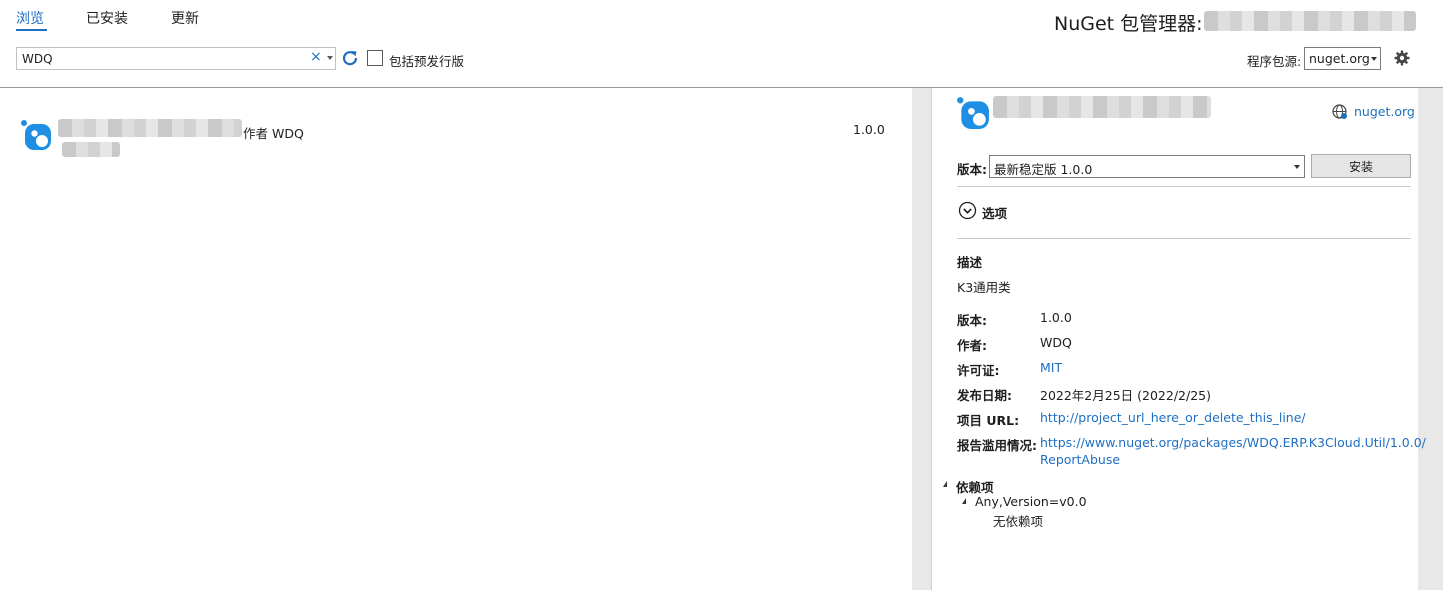  What do you see at coordinates (1339, 111) in the screenshot?
I see `globe-icon` at bounding box center [1339, 111].